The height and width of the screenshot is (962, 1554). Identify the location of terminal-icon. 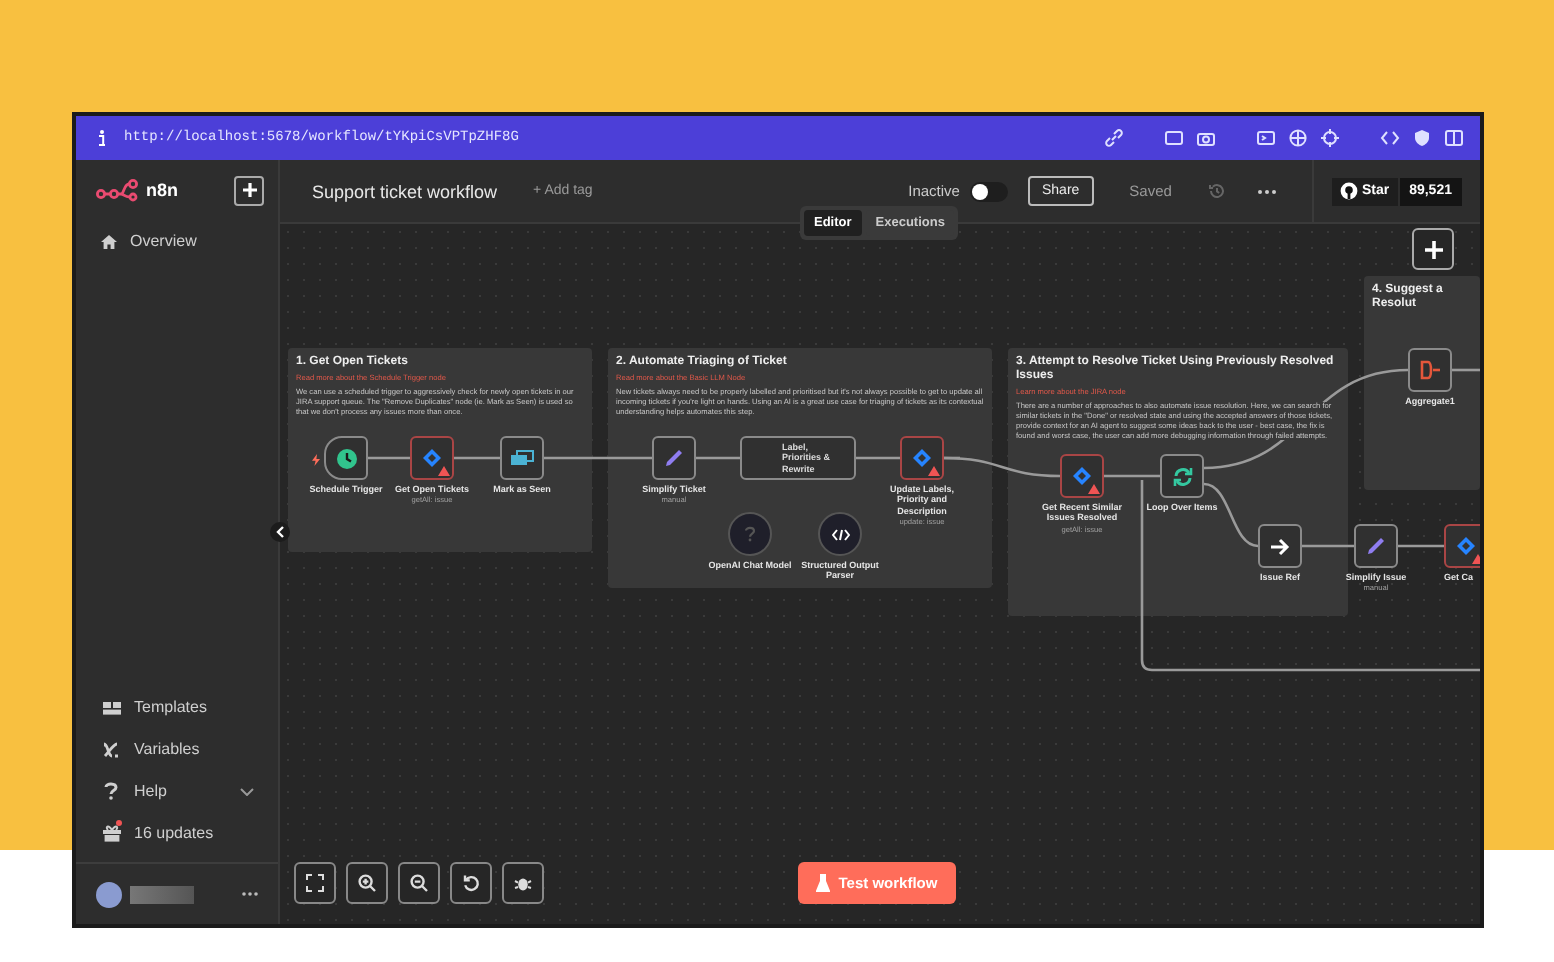
(1266, 138).